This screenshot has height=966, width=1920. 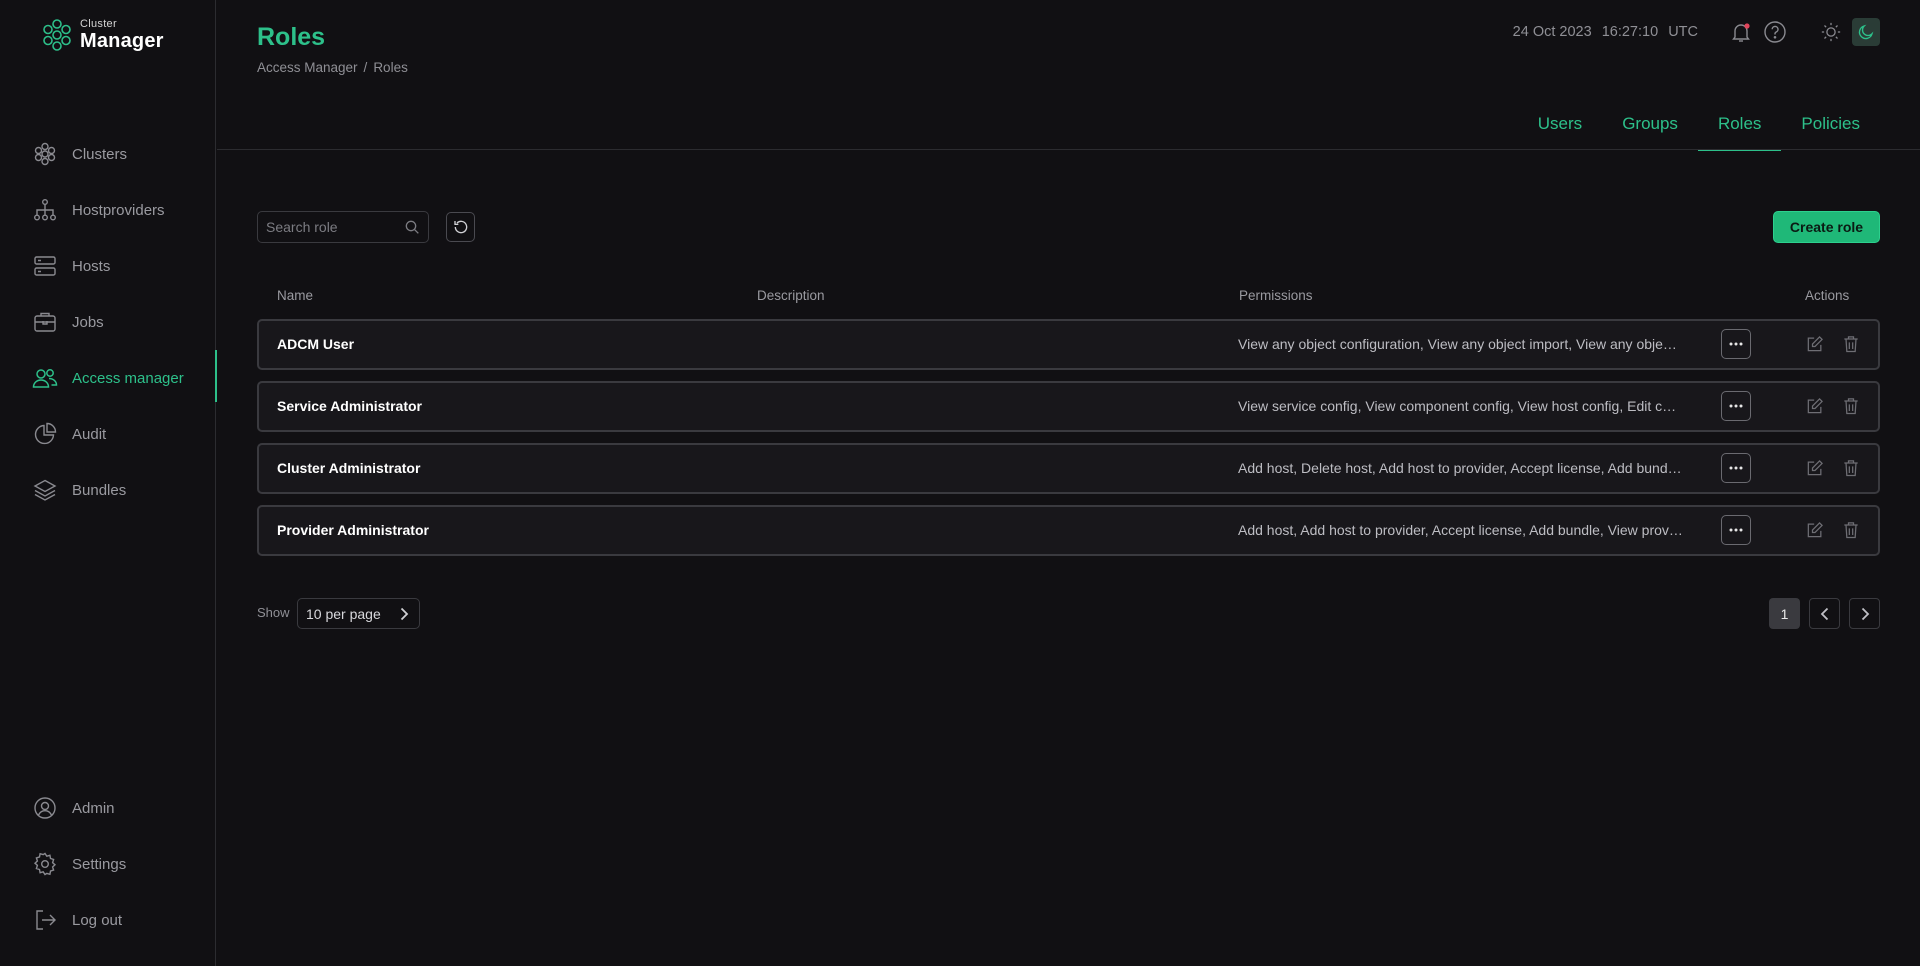 I want to click on help-icon, so click(x=1775, y=32).